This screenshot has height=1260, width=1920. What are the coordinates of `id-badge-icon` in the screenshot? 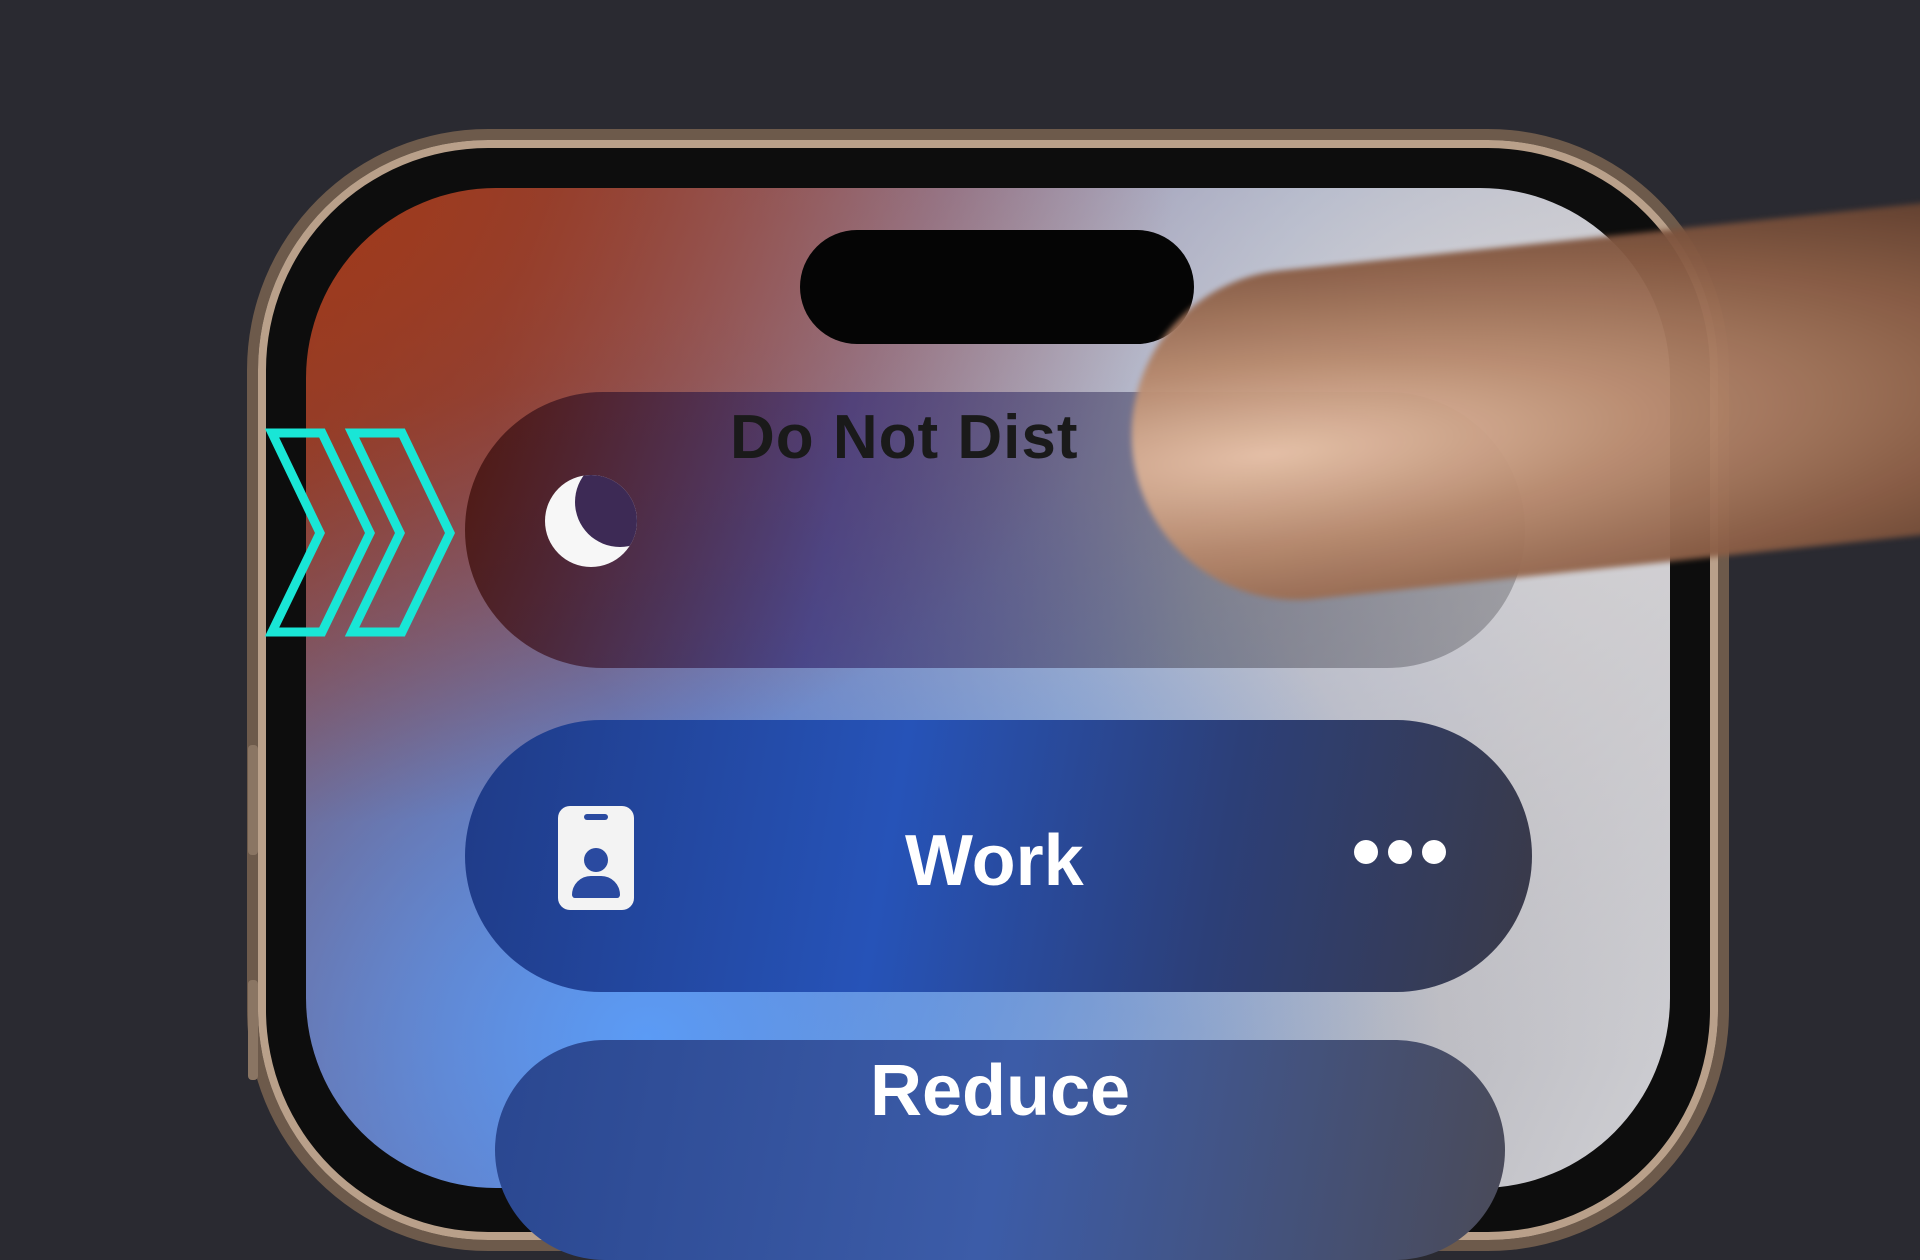 It's located at (596, 858).